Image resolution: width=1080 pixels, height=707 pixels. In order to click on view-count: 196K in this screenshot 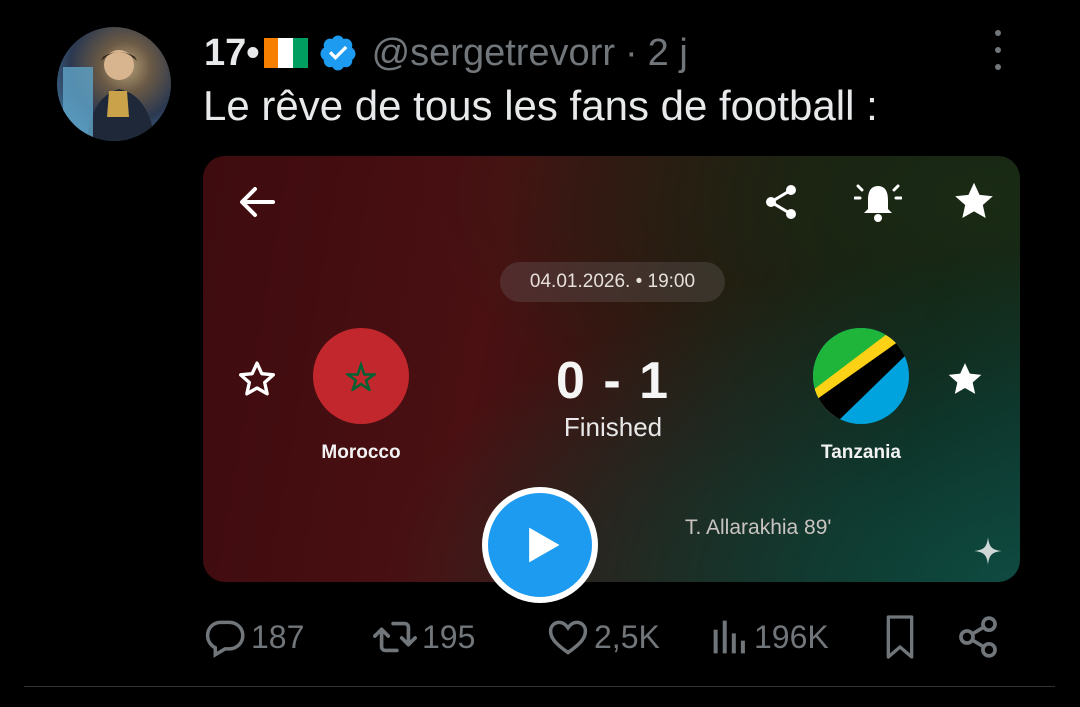, I will do `click(791, 636)`.